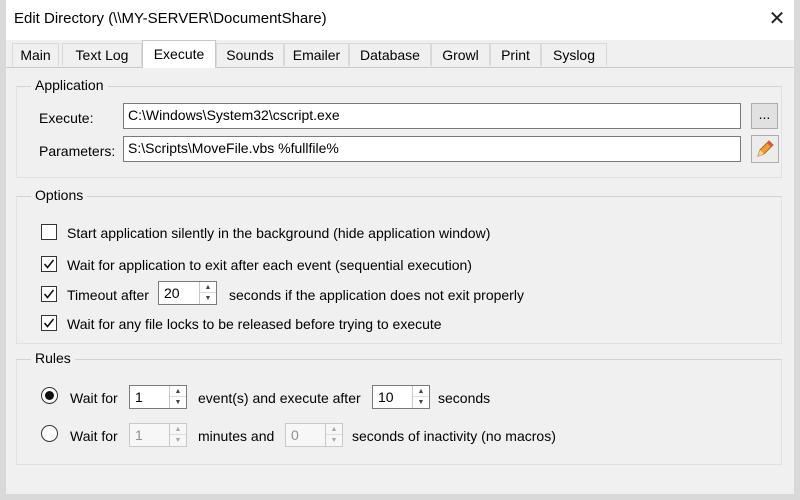 The height and width of the screenshot is (500, 800). Describe the element at coordinates (386, 397) in the screenshot. I see `execute-after-seconds-value: 10` at that location.